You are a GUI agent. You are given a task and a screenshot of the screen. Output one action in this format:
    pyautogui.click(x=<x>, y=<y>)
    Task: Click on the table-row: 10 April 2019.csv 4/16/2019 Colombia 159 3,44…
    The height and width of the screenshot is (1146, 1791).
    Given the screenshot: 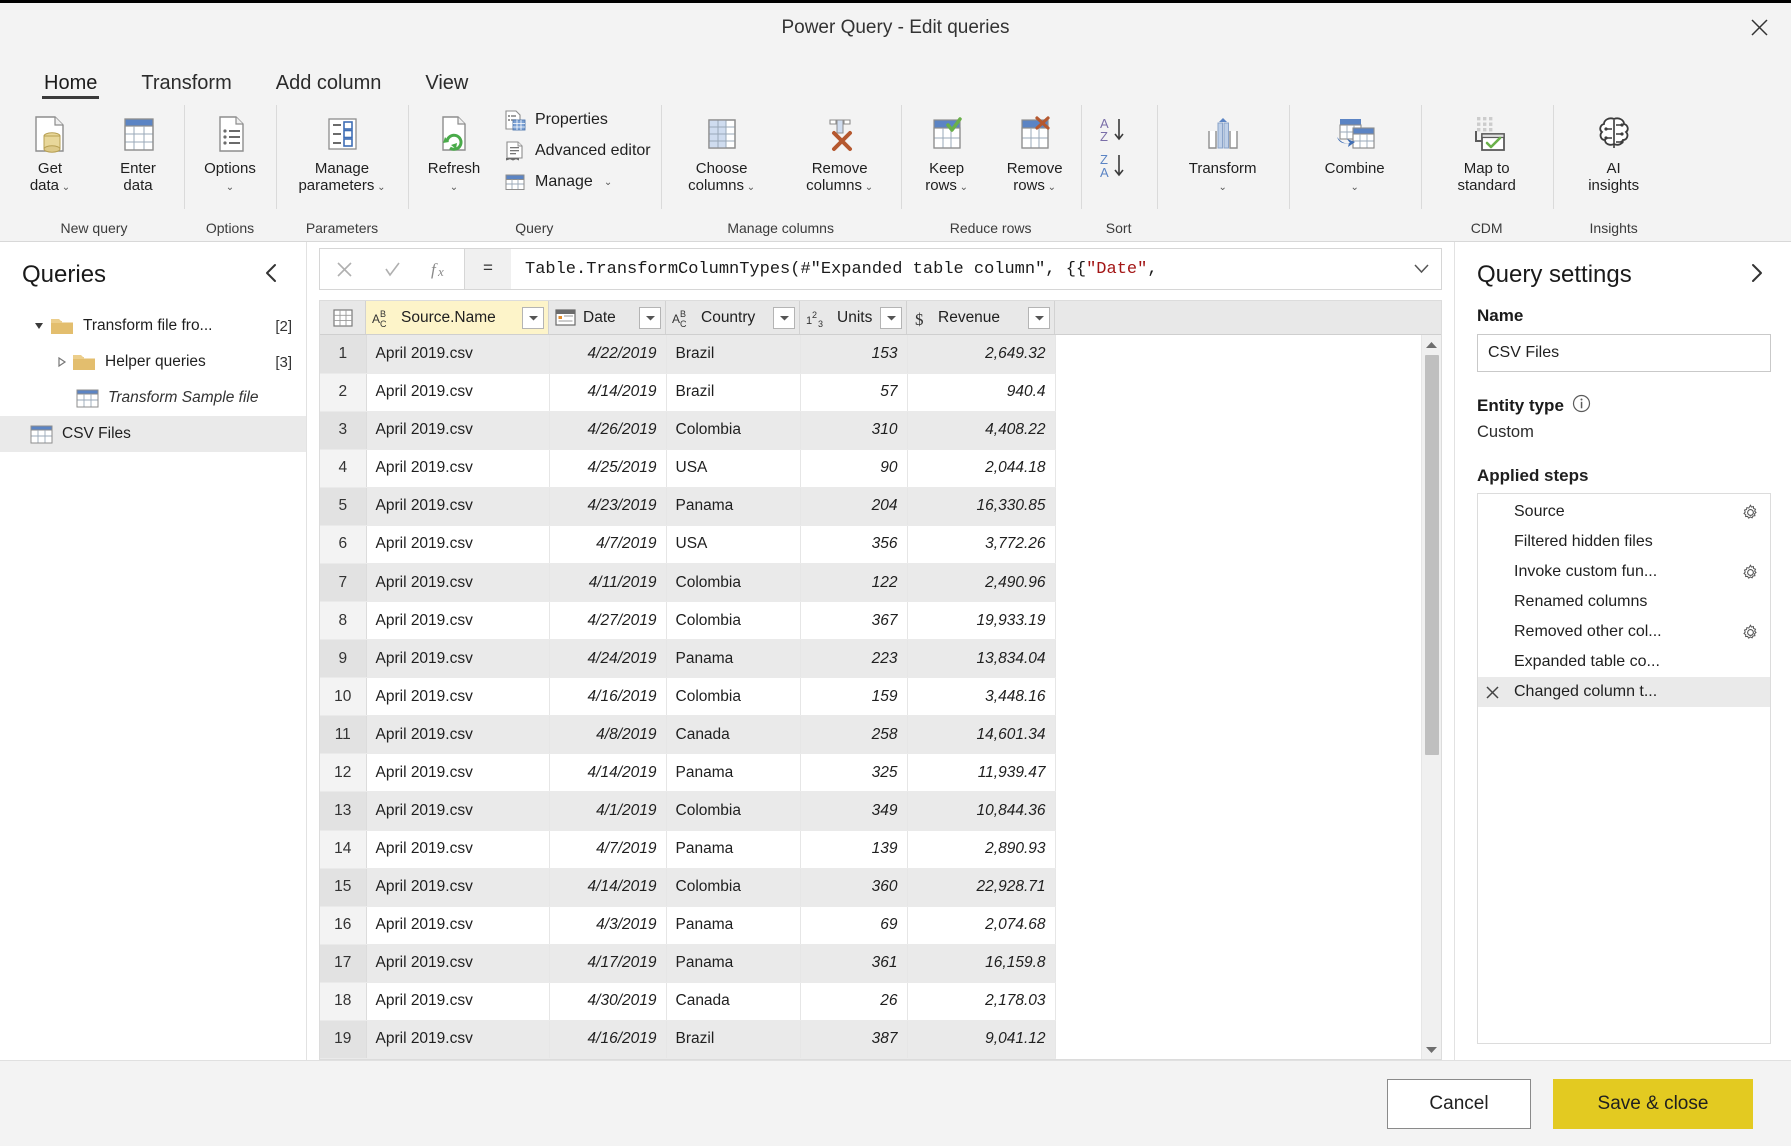 What is the action you would take?
    pyautogui.click(x=688, y=697)
    